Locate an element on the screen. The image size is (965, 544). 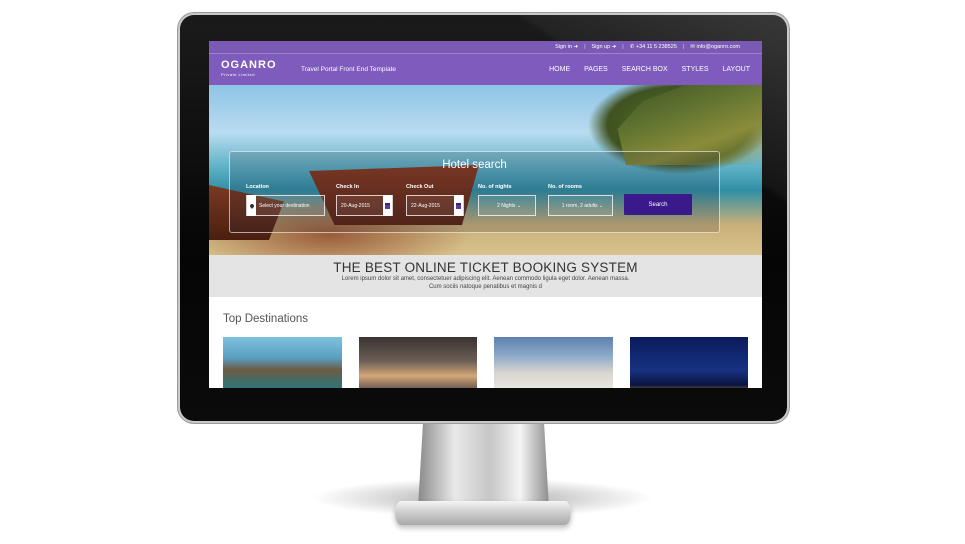
checkout-label: Check Out is located at coordinates (420, 187).